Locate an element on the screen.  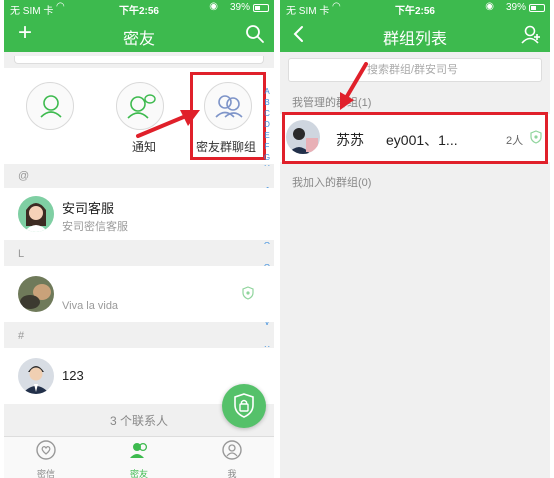
contact-subtitle: 安司密信客服 is located at coordinates (95, 227).